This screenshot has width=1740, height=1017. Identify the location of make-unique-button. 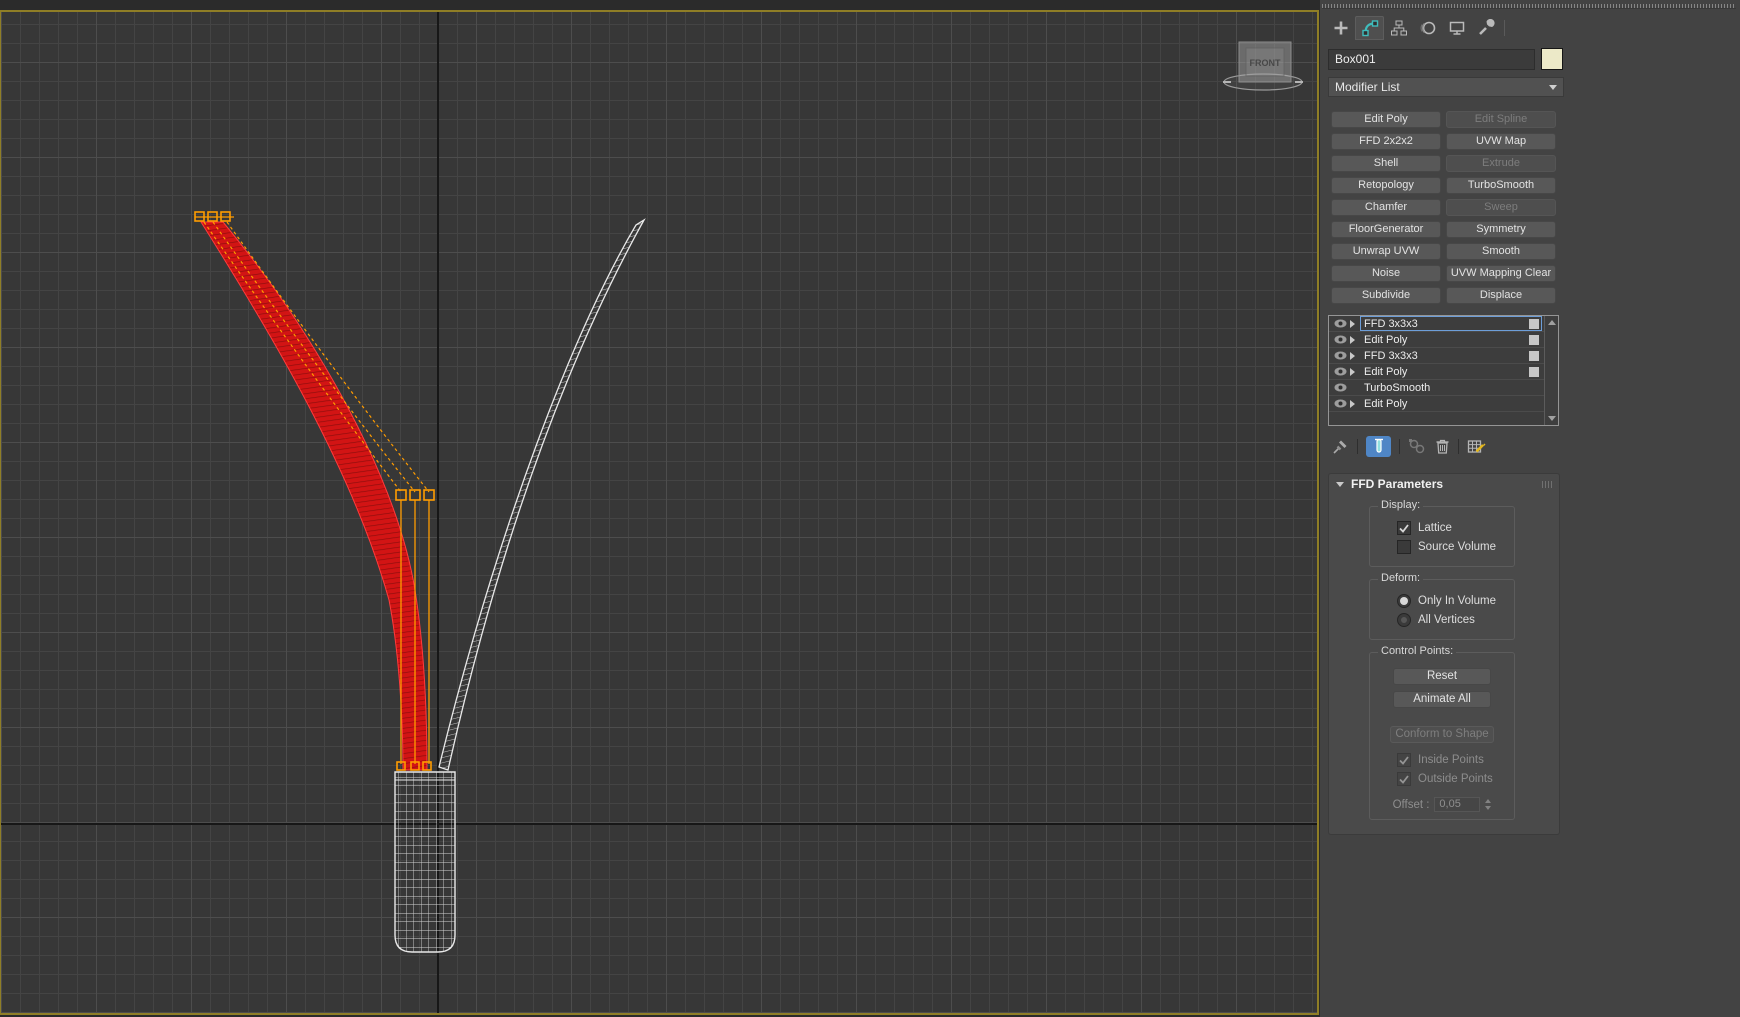
(1417, 446).